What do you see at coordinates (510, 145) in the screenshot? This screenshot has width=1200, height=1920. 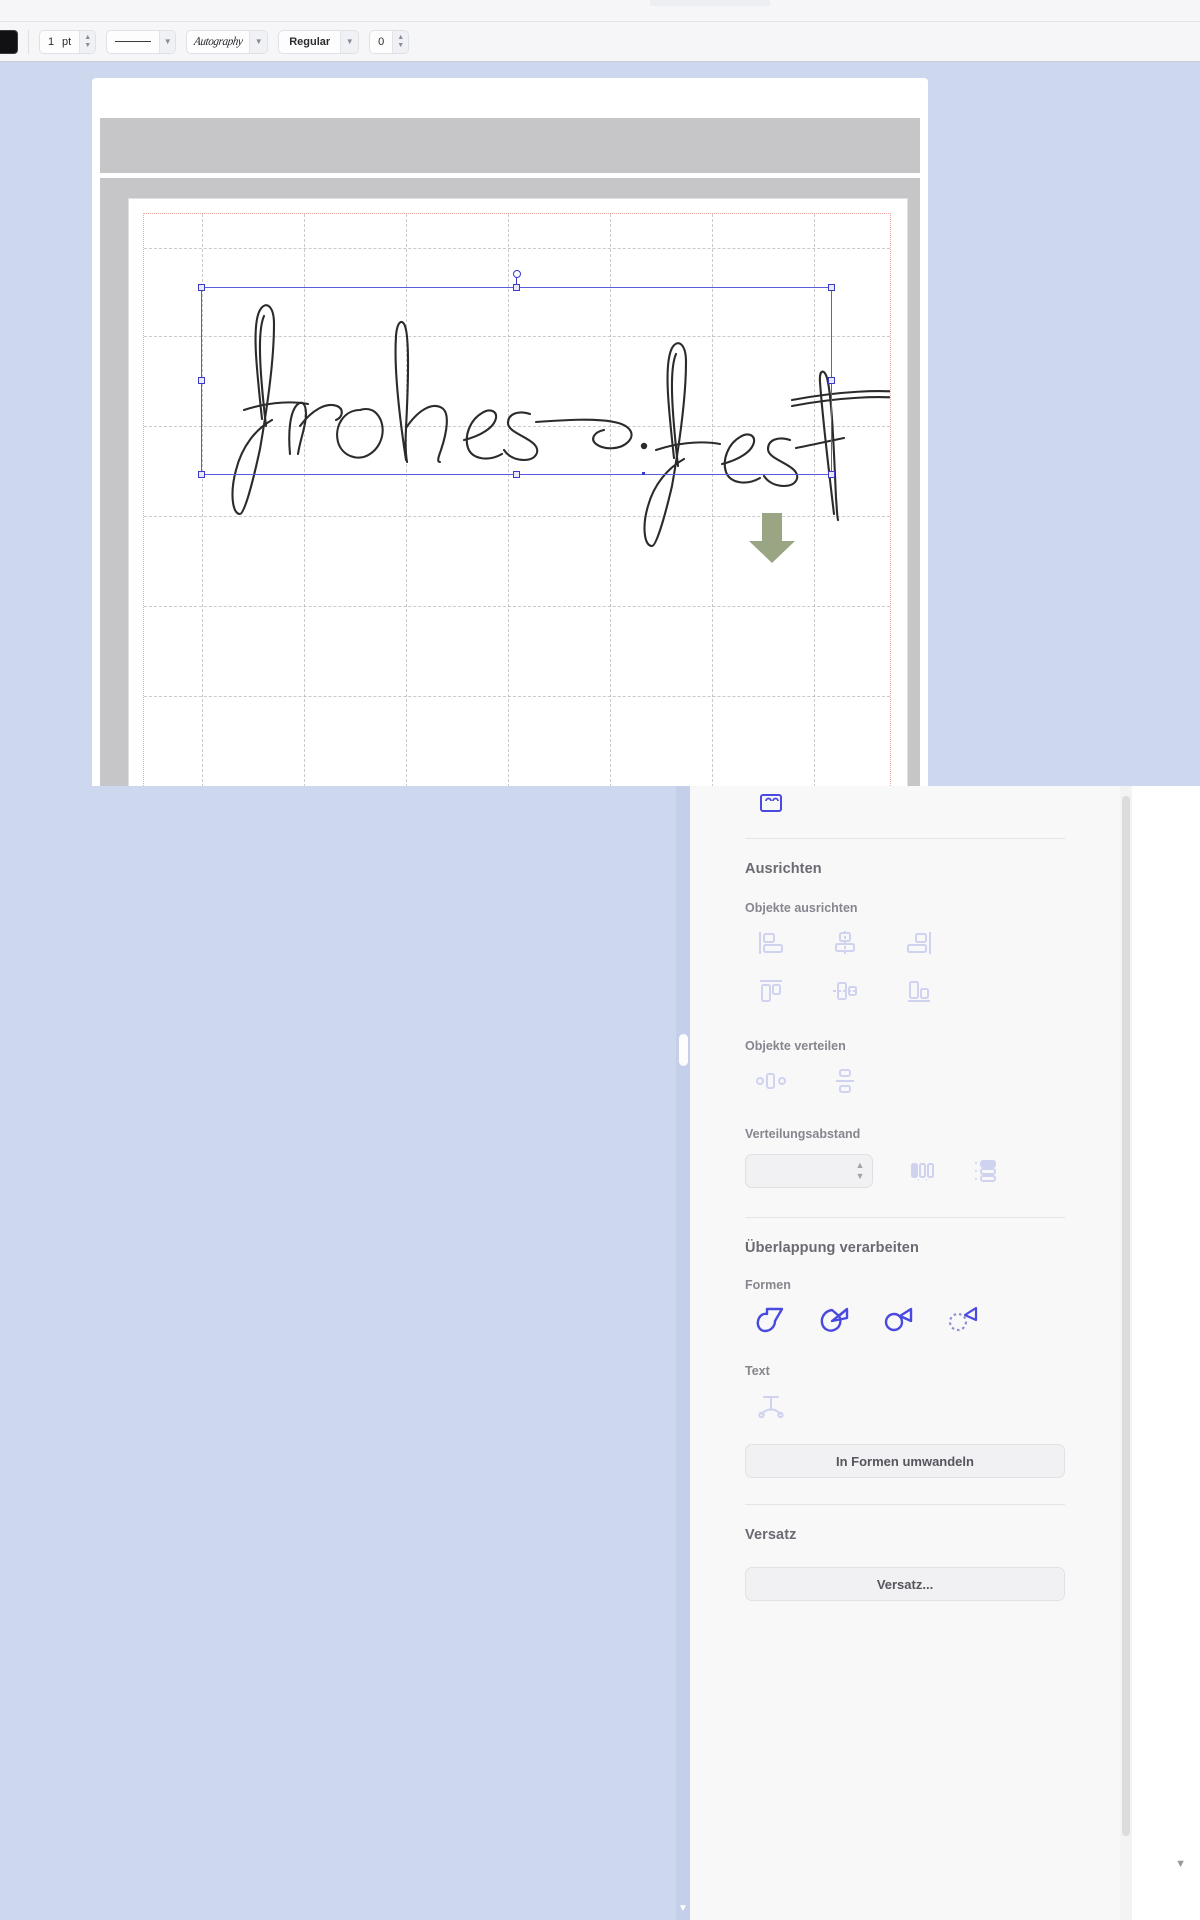 I see `document-header-placeholder` at bounding box center [510, 145].